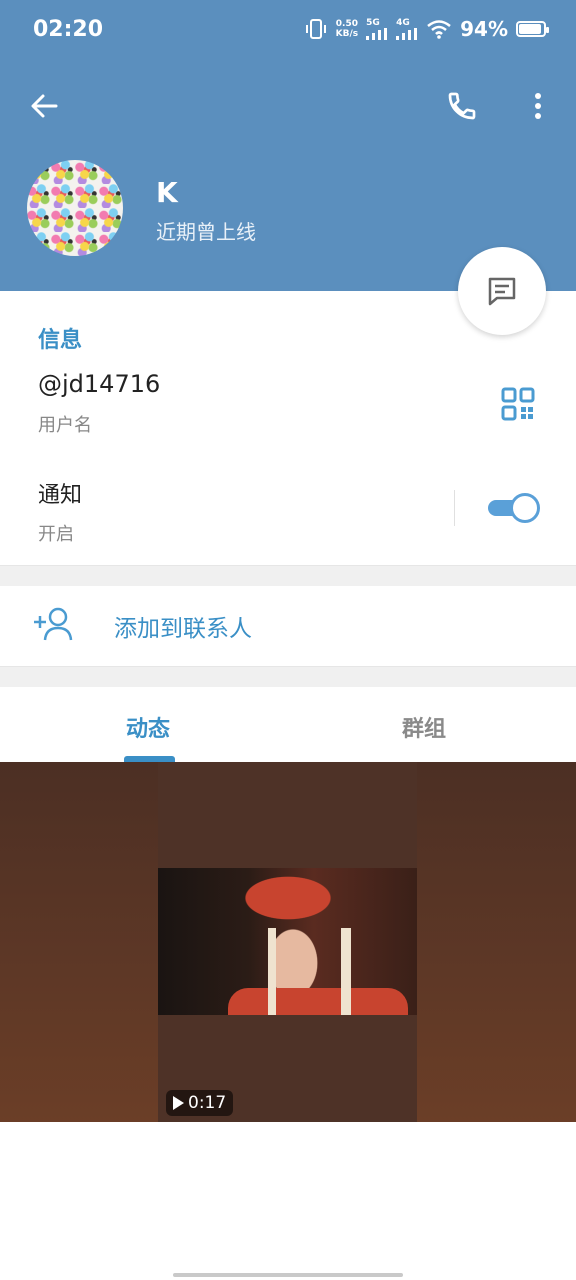 This screenshot has width=576, height=1280. Describe the element at coordinates (60, 495) in the screenshot. I see `notifications-label: 通知` at that location.